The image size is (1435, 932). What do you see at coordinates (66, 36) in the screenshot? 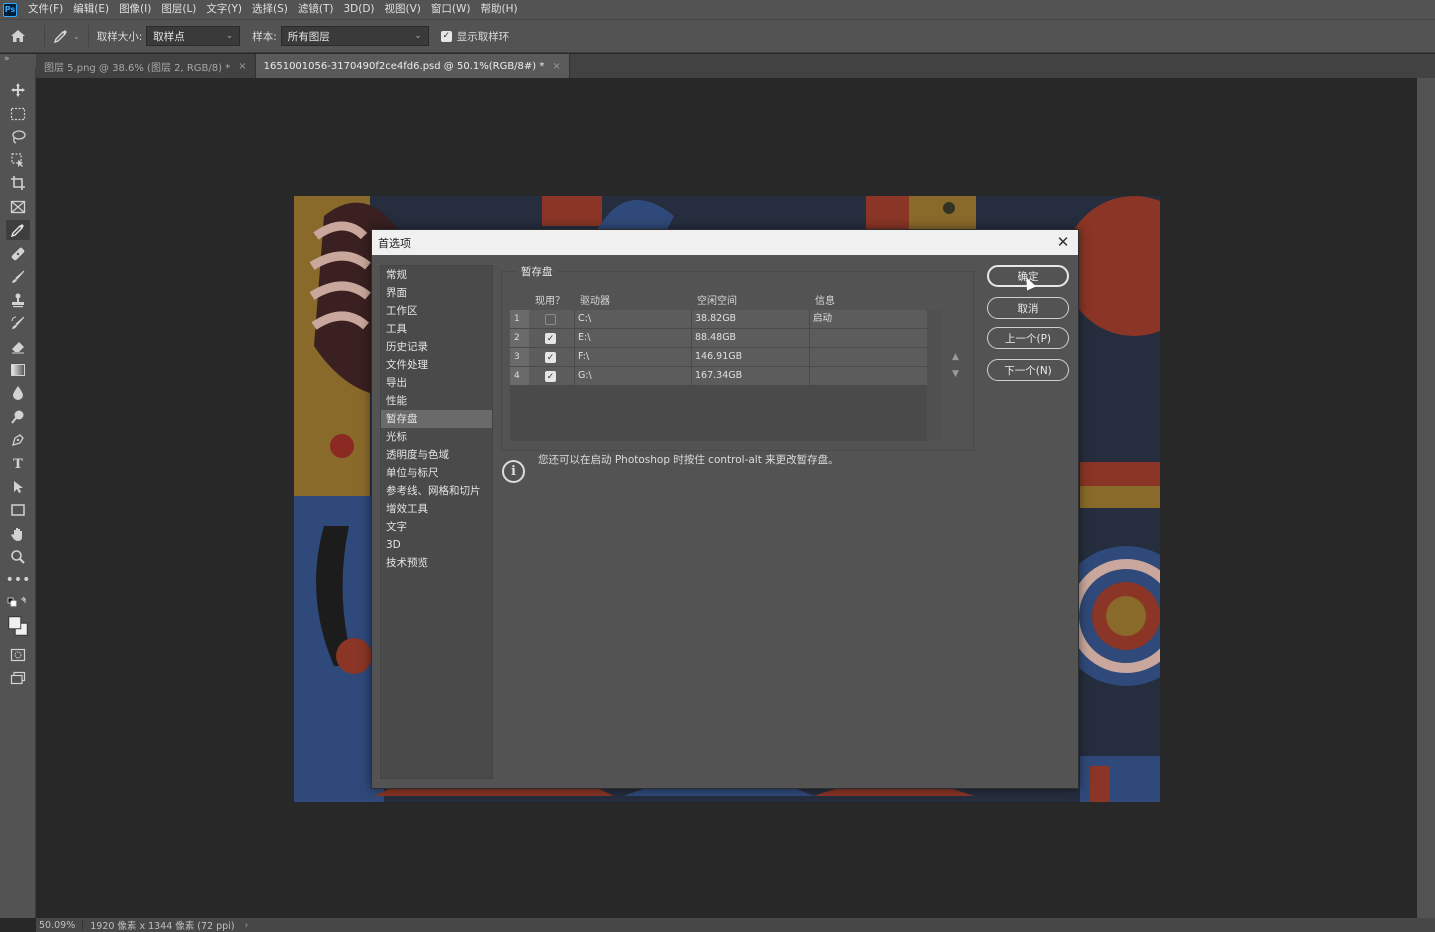
I see `eyedropper-tool-preset-icon: ⌄` at bounding box center [66, 36].